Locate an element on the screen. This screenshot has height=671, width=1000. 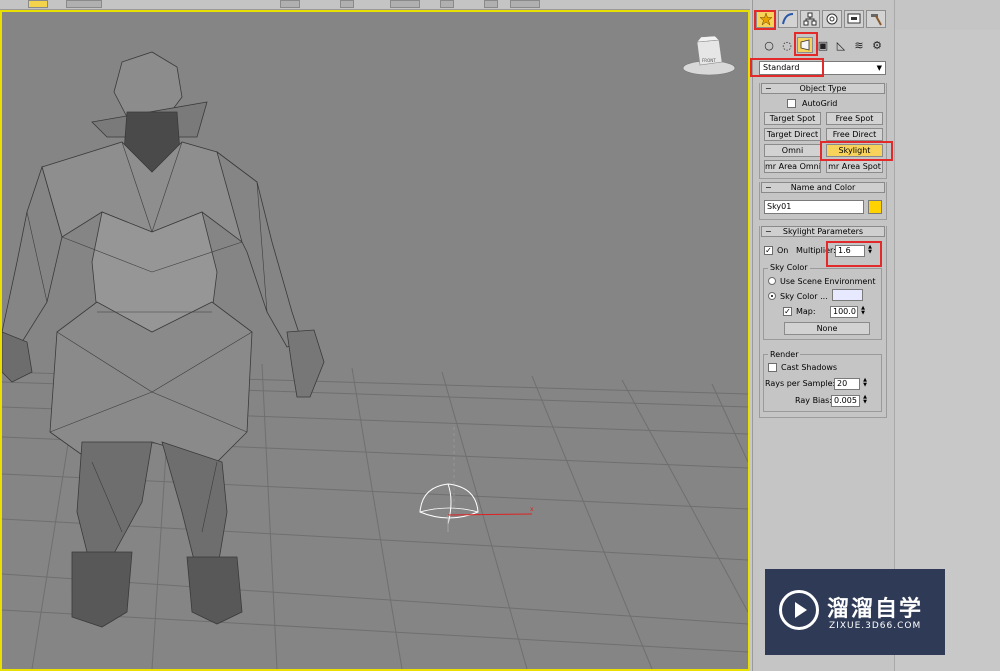
ray-bias-field: 0.005 is located at coordinates (845, 401).